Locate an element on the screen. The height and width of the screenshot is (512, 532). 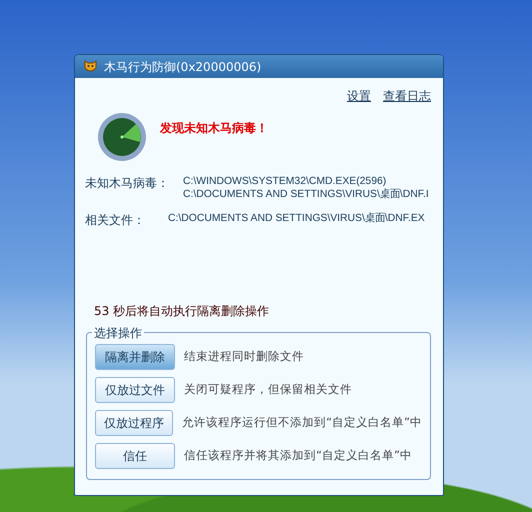
file-path: C:\DOCUMENTS AND SETTINGS\VIRUS\桌面\DNF.EX is located at coordinates (296, 218).